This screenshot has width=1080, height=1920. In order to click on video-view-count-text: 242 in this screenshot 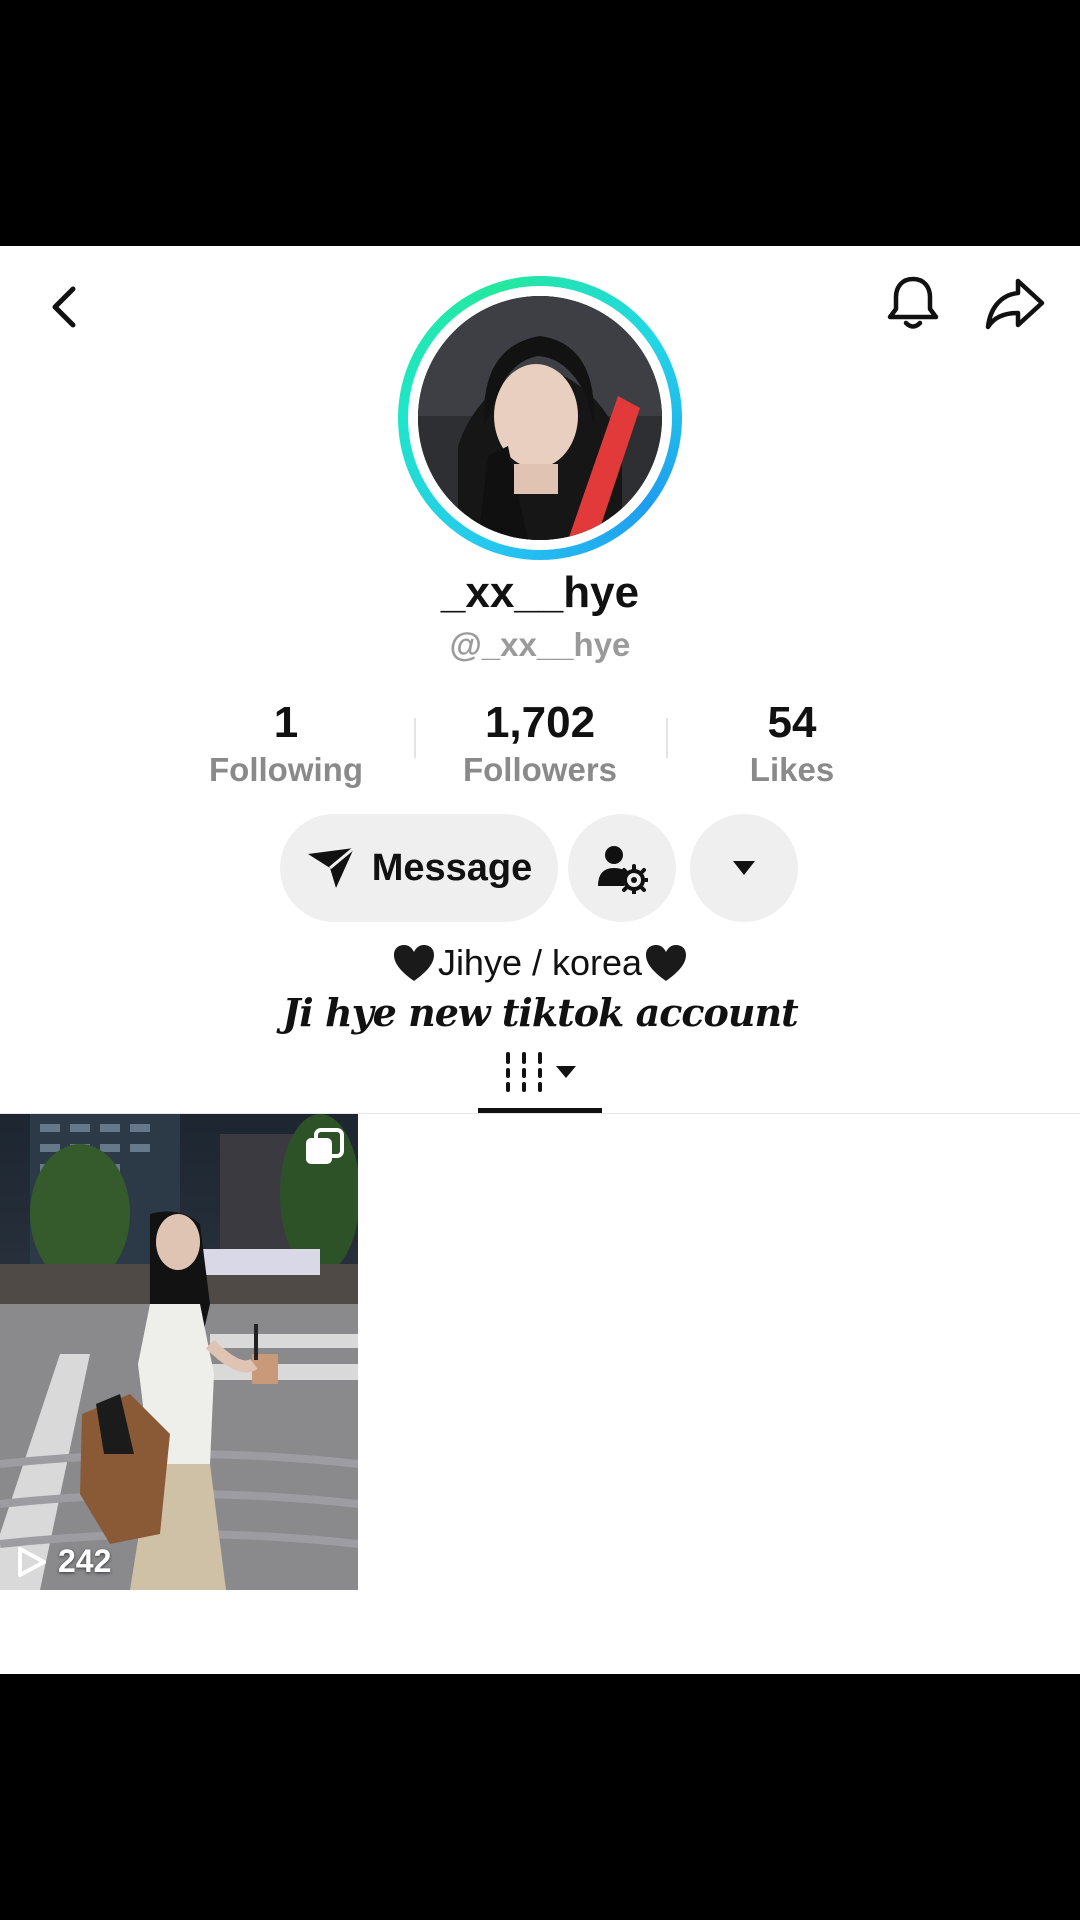, I will do `click(85, 1561)`.